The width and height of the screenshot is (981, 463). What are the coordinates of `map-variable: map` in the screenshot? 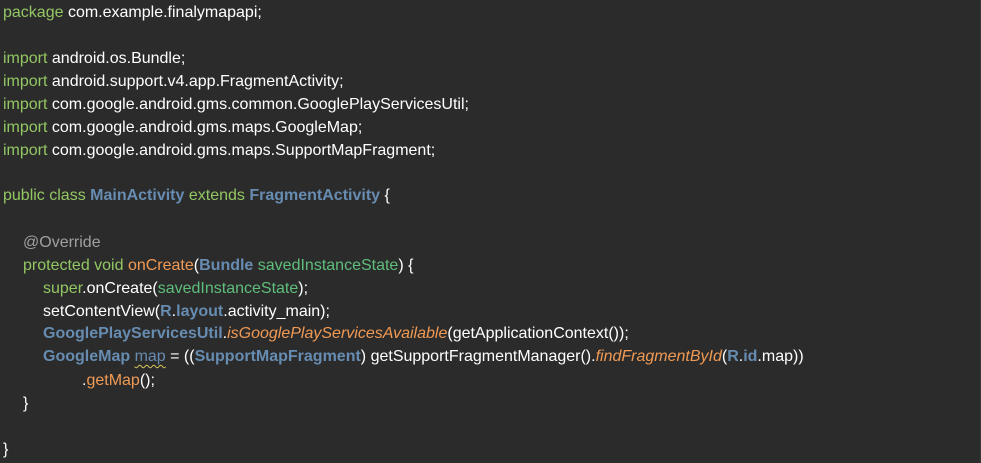 It's located at (150, 356).